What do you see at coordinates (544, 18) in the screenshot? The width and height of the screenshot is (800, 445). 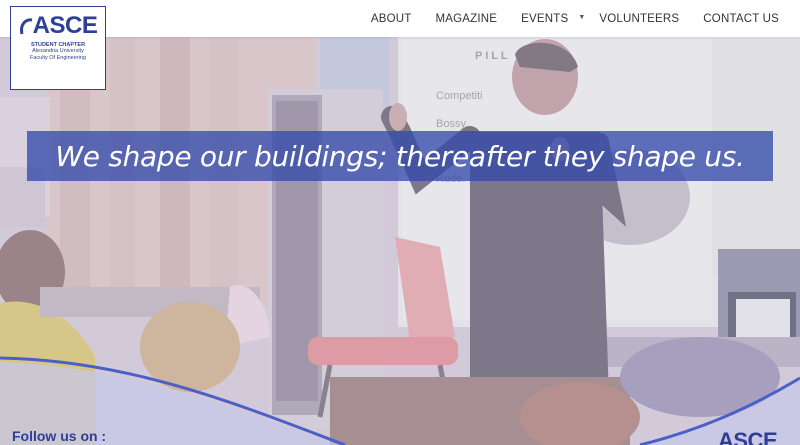 I see `nav-events: EVENTS` at bounding box center [544, 18].